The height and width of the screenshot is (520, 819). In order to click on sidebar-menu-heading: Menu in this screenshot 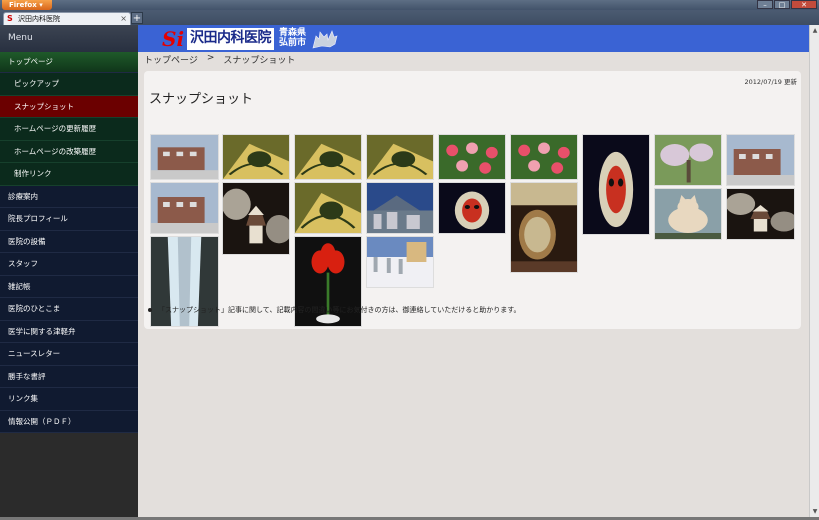, I will do `click(69, 38)`.